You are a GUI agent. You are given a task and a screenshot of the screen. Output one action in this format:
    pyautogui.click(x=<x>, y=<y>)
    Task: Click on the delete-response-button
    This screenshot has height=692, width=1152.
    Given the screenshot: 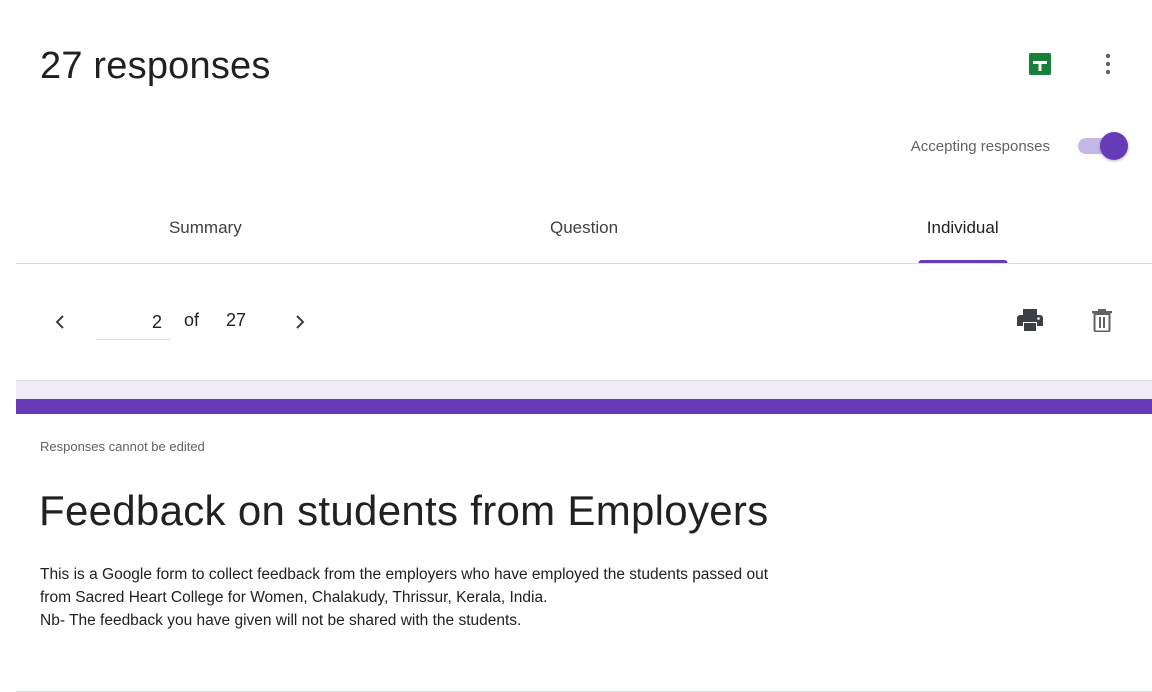 What is the action you would take?
    pyautogui.click(x=1102, y=320)
    